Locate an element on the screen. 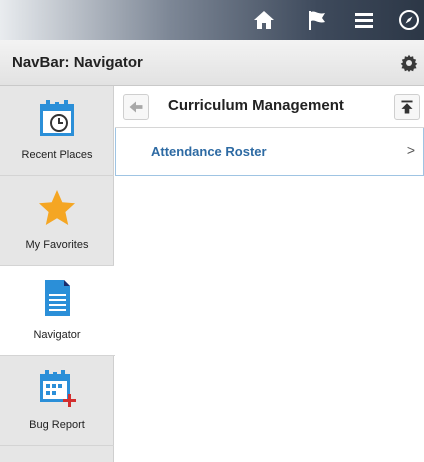 The width and height of the screenshot is (424, 462). calendar-clock-icon is located at coordinates (57, 118).